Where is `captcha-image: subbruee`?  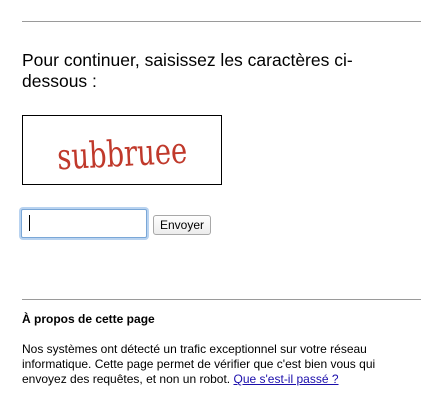 captcha-image: subbruee is located at coordinates (122, 150).